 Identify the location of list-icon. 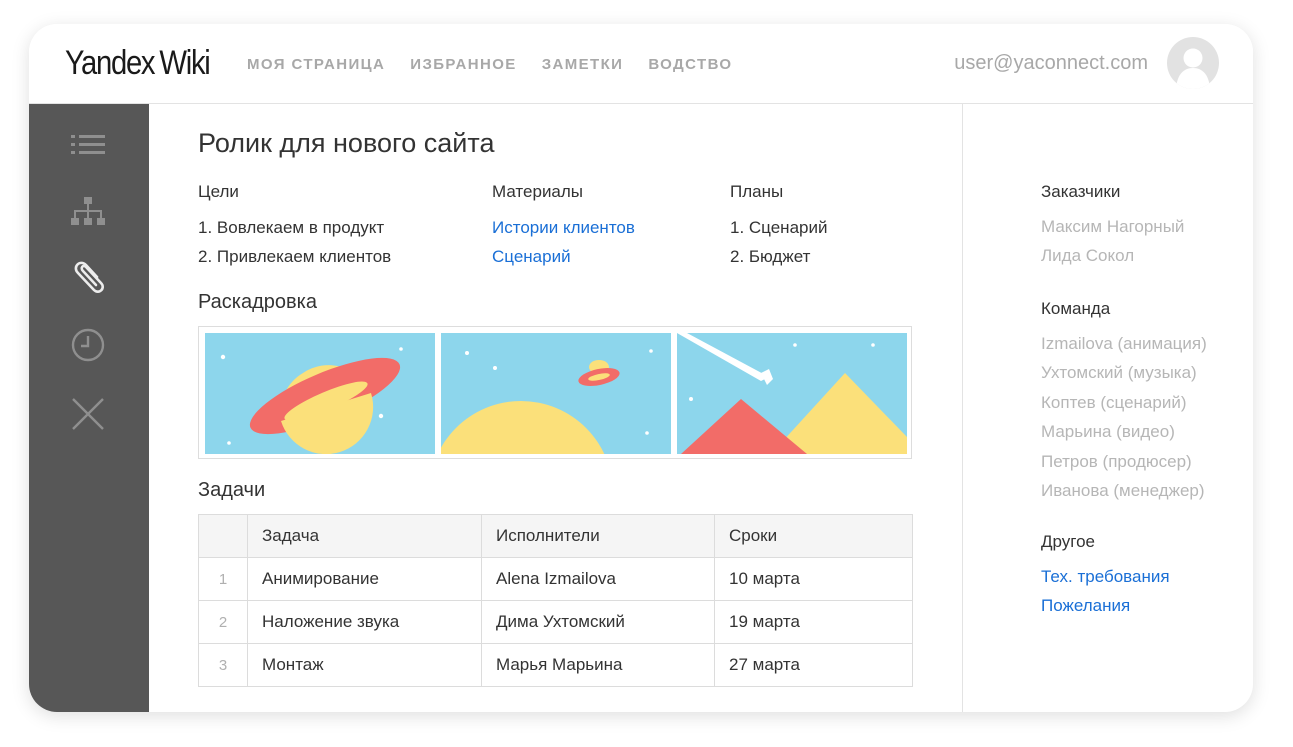
(88, 145).